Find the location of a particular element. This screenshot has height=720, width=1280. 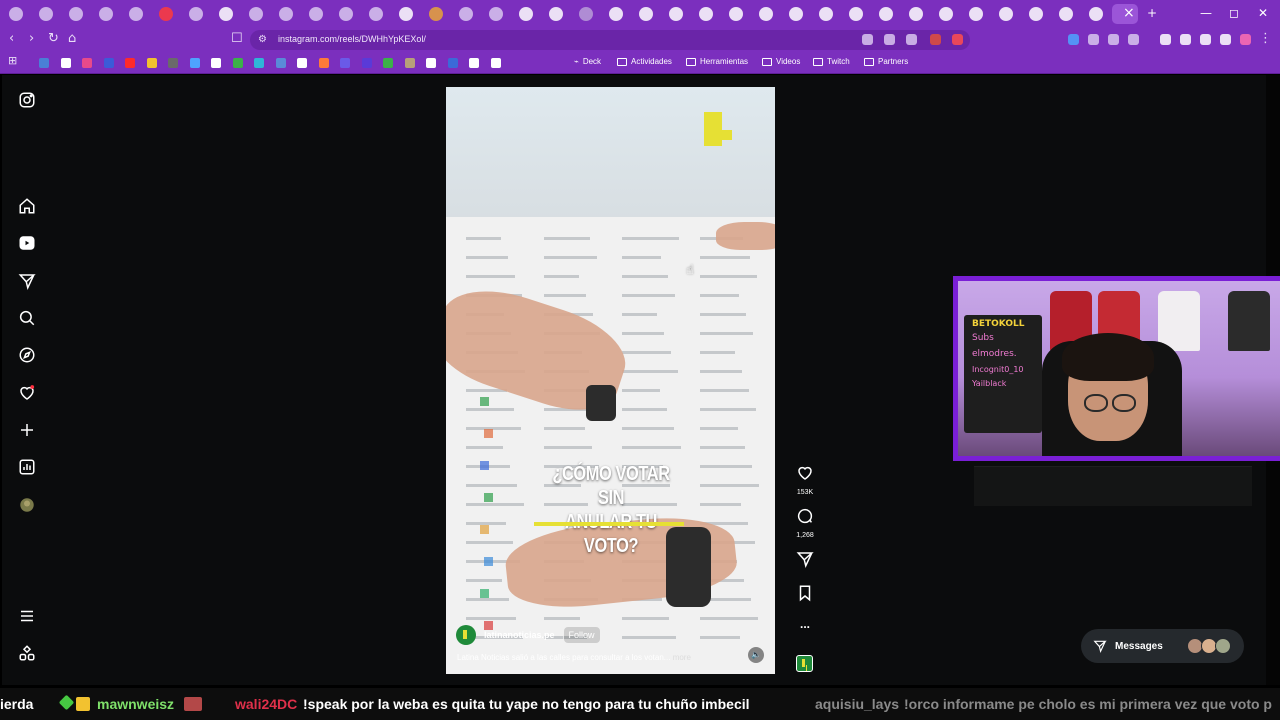

close-tab-icon: × is located at coordinates (1129, 13).